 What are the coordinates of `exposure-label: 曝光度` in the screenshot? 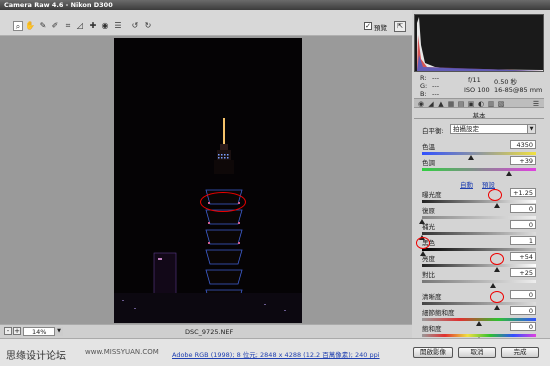 It's located at (432, 195).